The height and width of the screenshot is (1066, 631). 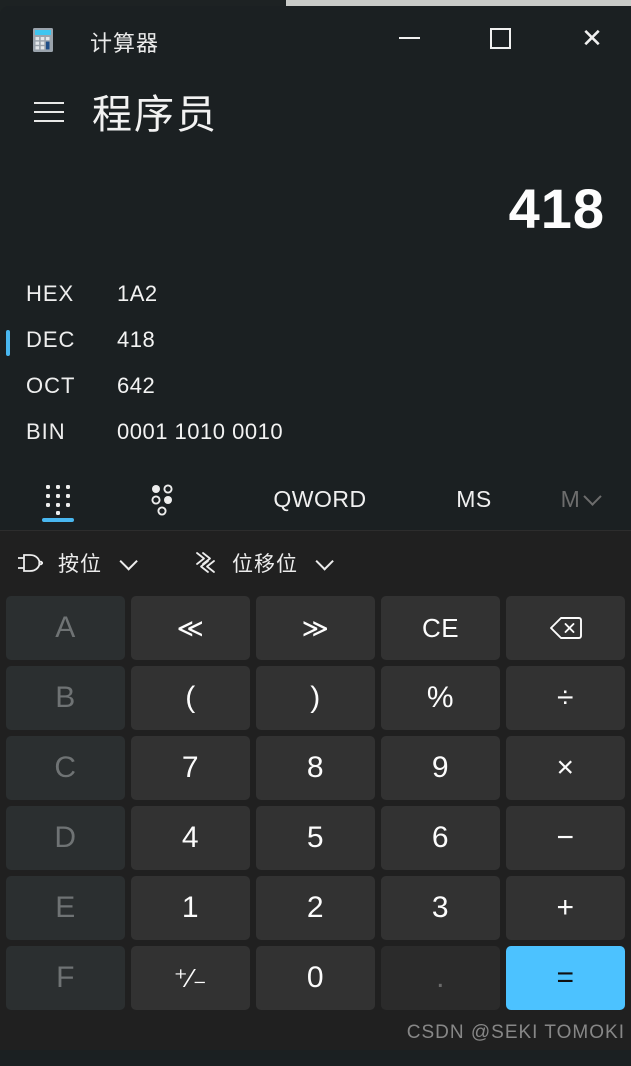 I want to click on key-add: +, so click(x=565, y=908).